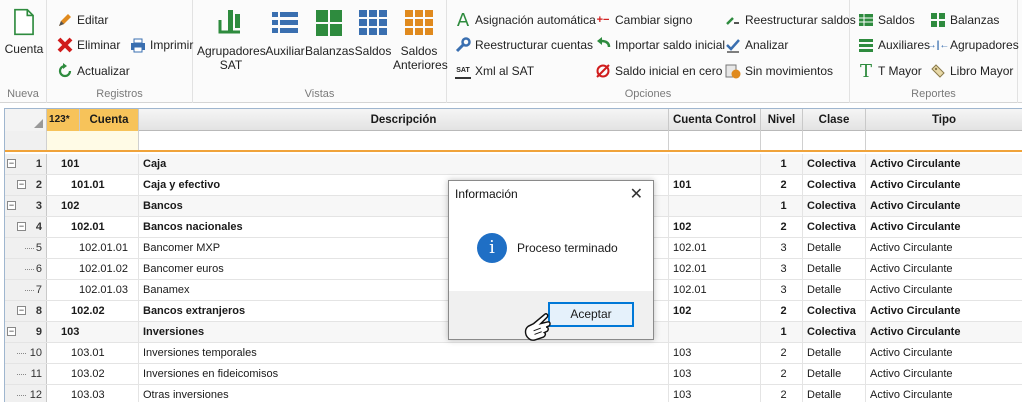 This screenshot has width=1022, height=402. I want to click on report-libro-mayor-button: Libro Mayor, so click(971, 71).